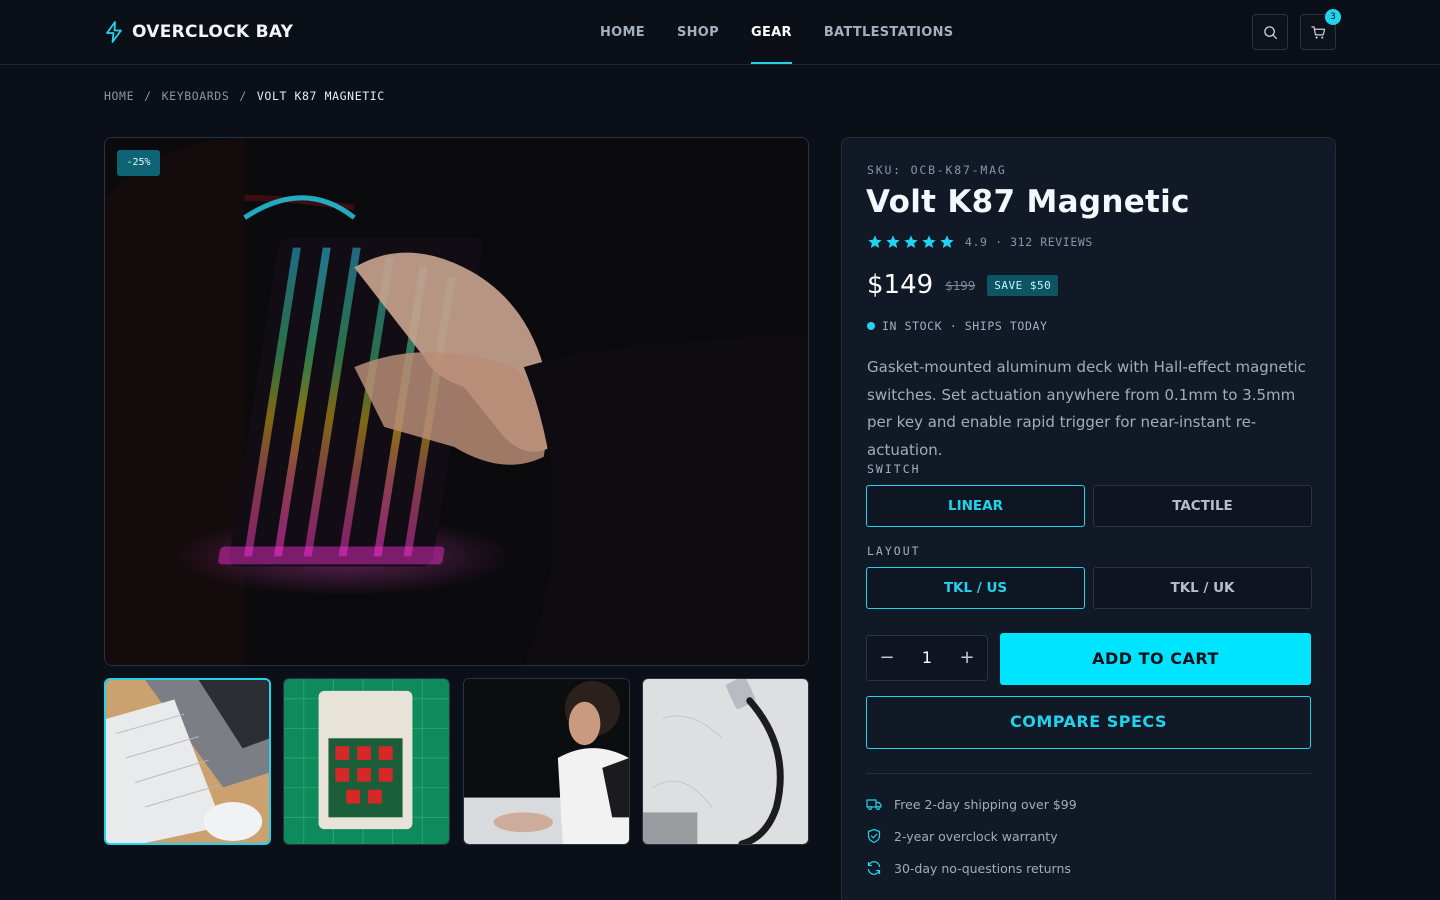 The width and height of the screenshot is (1440, 900). Describe the element at coordinates (1023, 285) in the screenshot. I see `save-badge: SAVE $50` at that location.